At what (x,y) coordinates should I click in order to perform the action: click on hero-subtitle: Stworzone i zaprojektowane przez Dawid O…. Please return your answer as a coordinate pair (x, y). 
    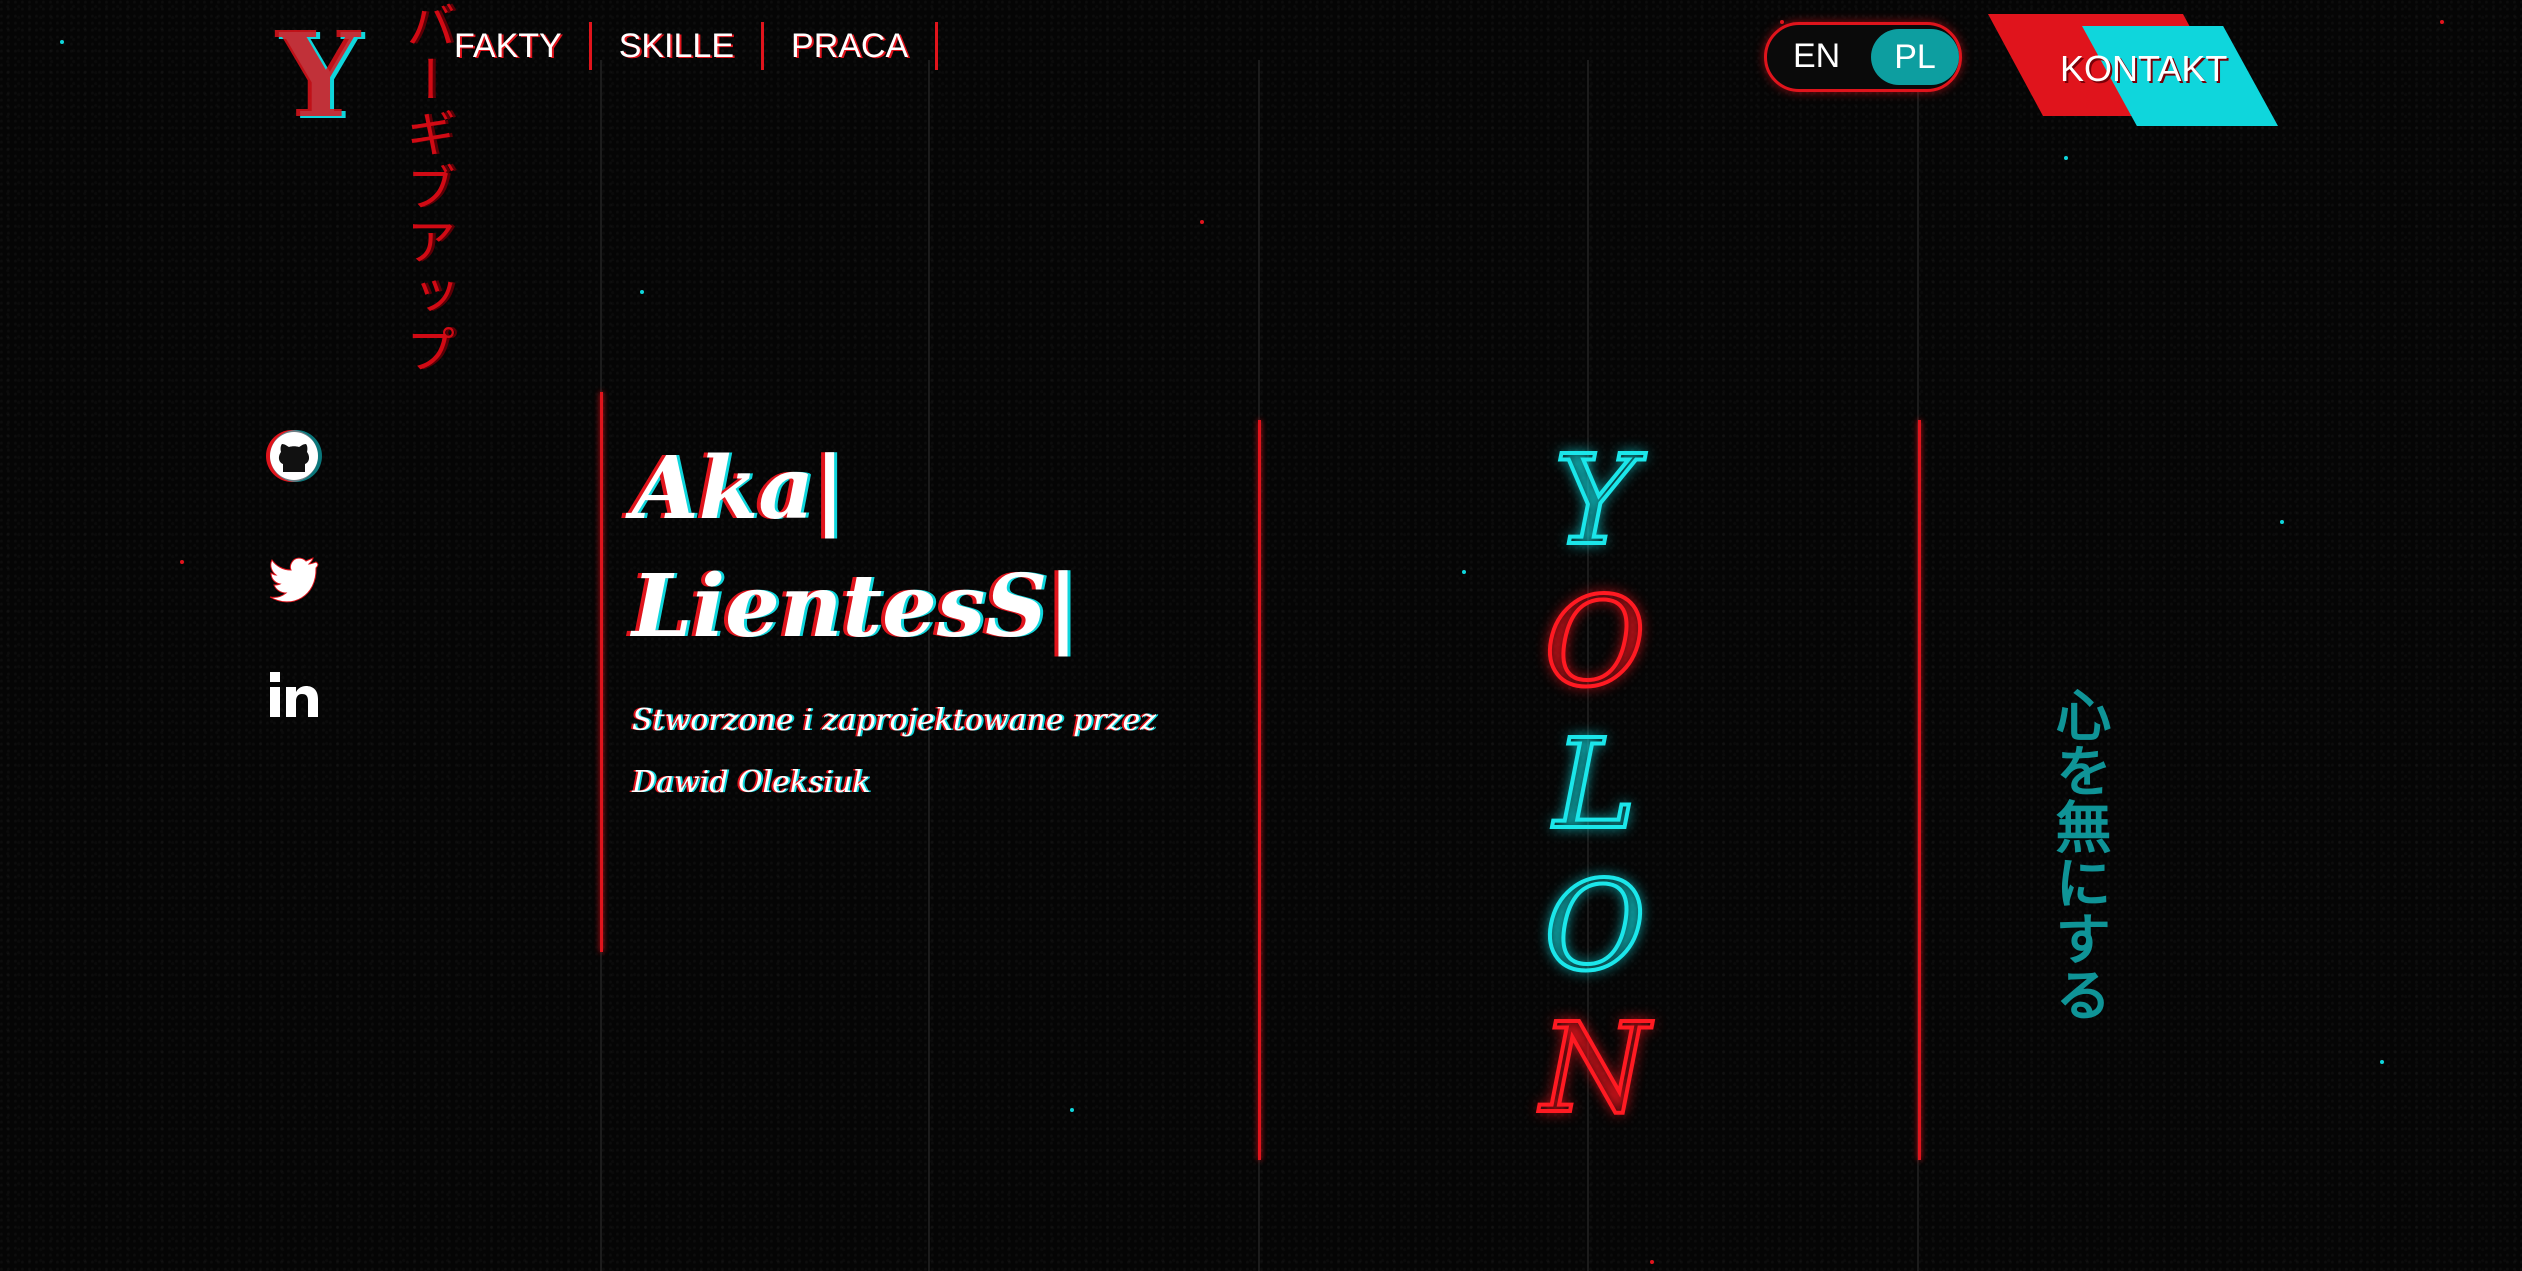
    Looking at the image, I should click on (894, 751).